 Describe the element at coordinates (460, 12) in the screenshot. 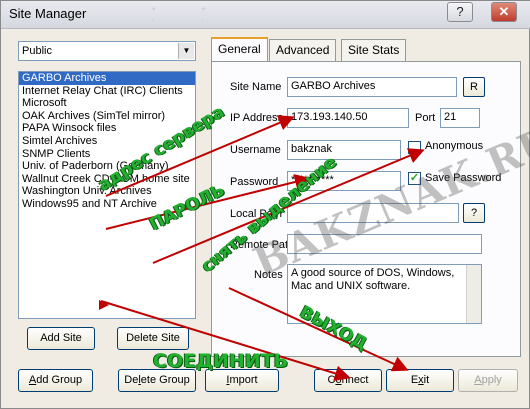

I see `help-button: ?` at that location.